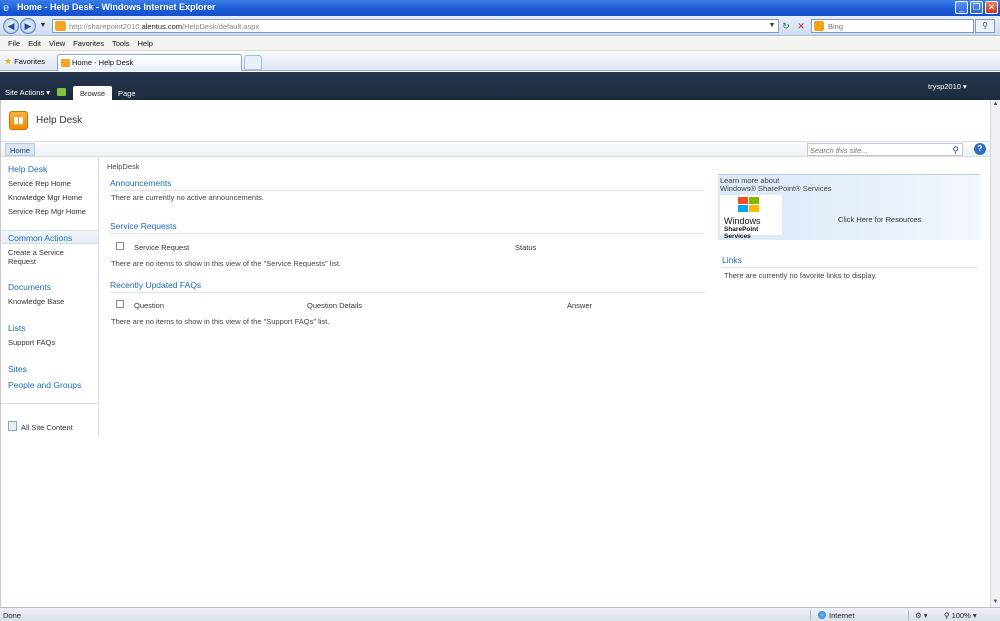  I want to click on column-question-details: Question Details, so click(334, 305).